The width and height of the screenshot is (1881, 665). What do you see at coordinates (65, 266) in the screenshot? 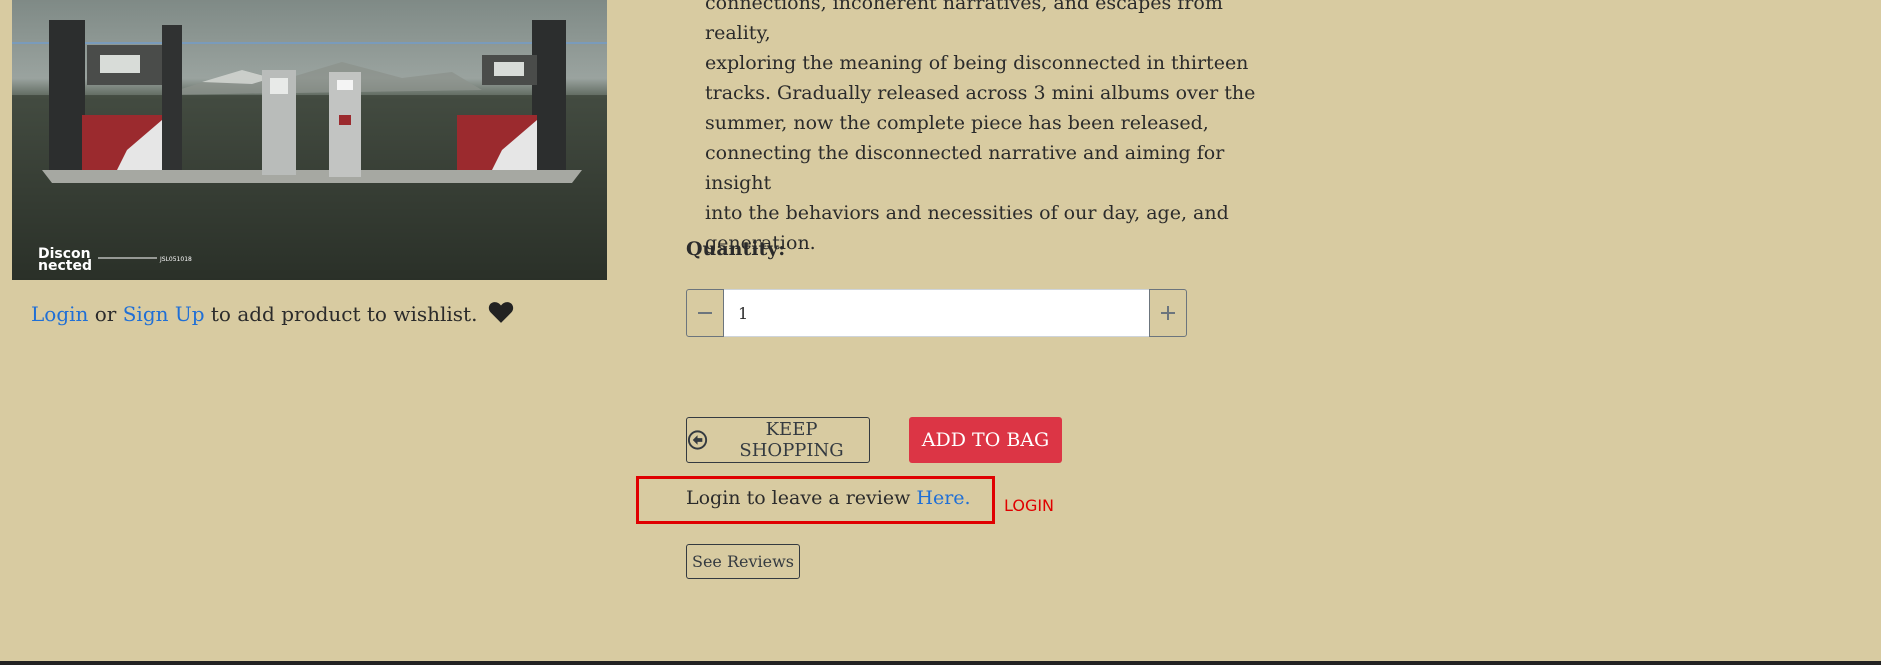
I see `svg-text: nected` at bounding box center [65, 266].